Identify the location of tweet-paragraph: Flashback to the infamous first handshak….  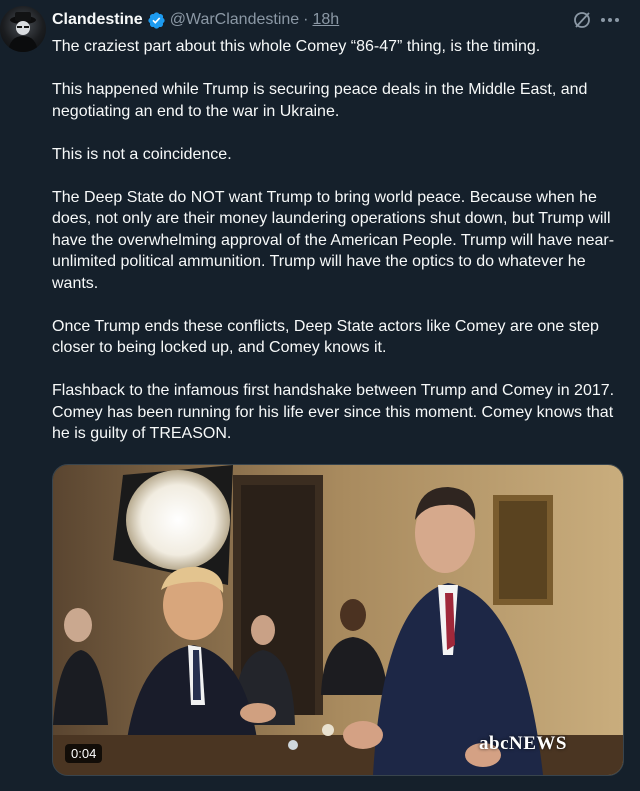
(333, 412).